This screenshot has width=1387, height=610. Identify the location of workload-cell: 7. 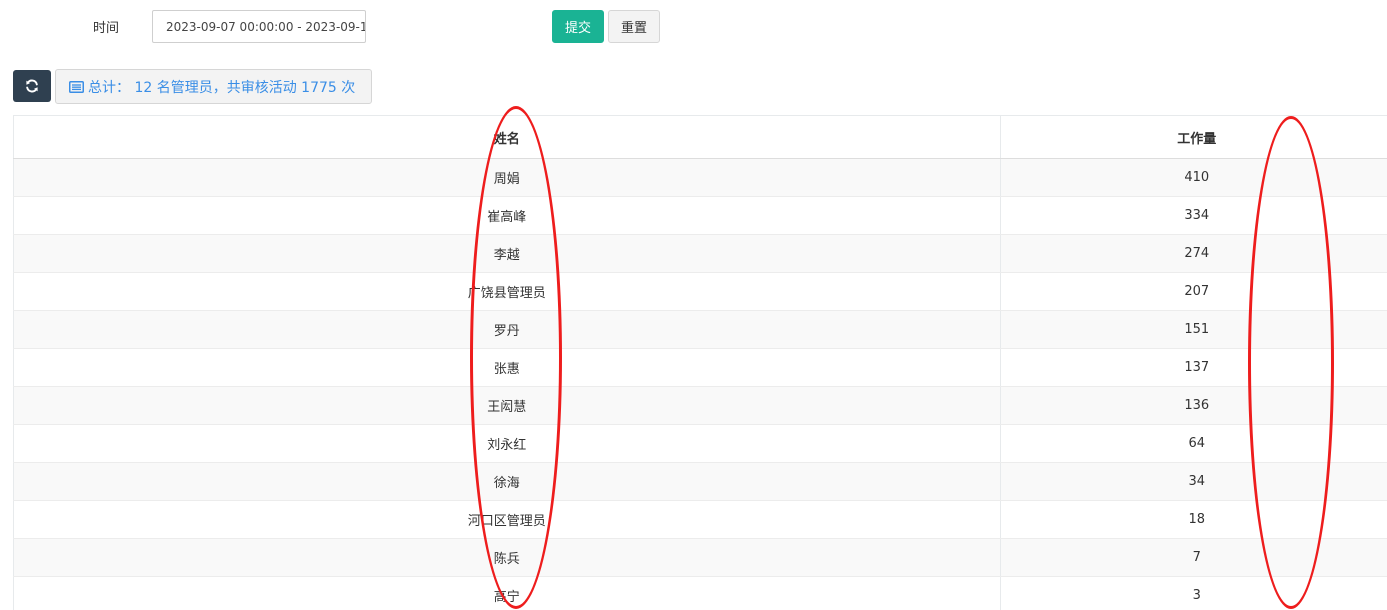
(1193, 557).